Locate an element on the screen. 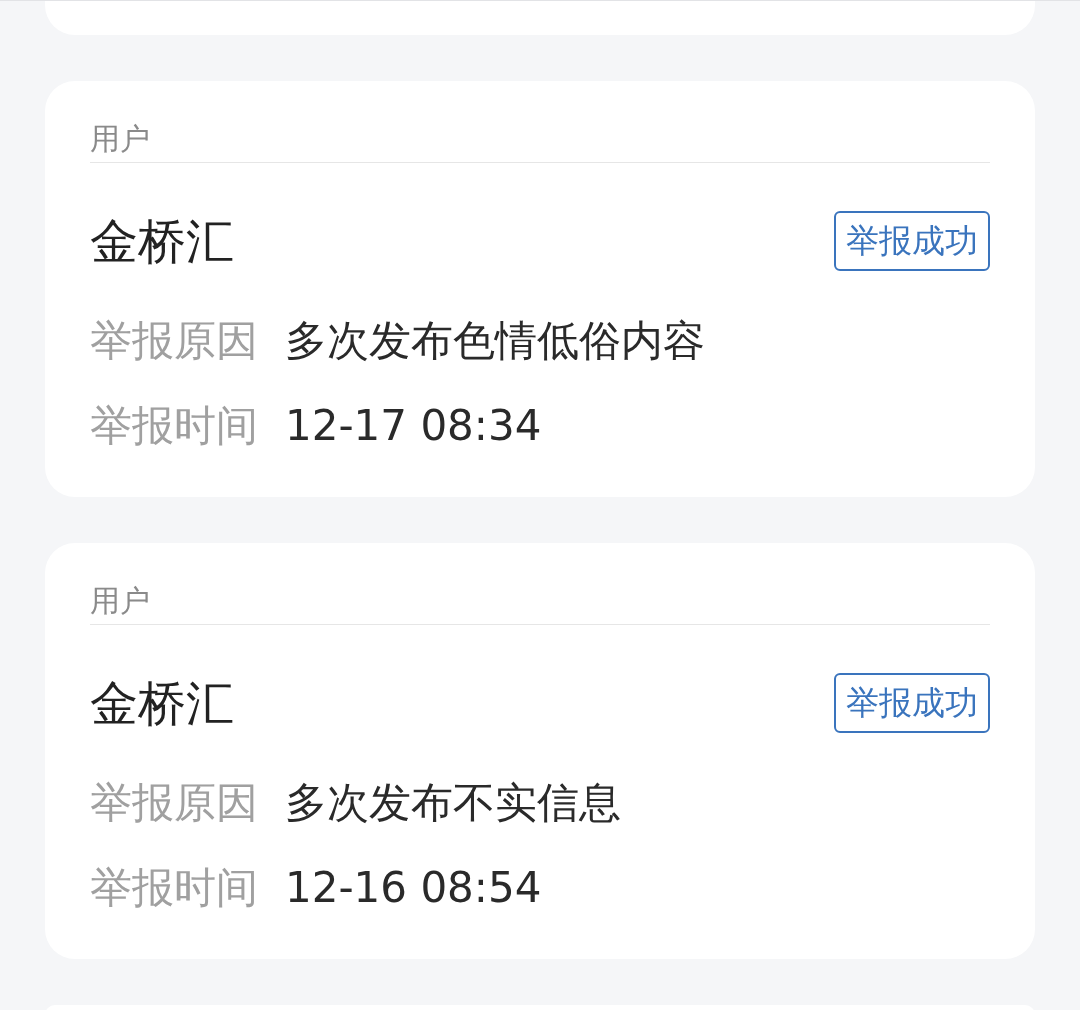 The height and width of the screenshot is (1010, 1080). field-value: 多次发布色情低俗内容 is located at coordinates (495, 341).